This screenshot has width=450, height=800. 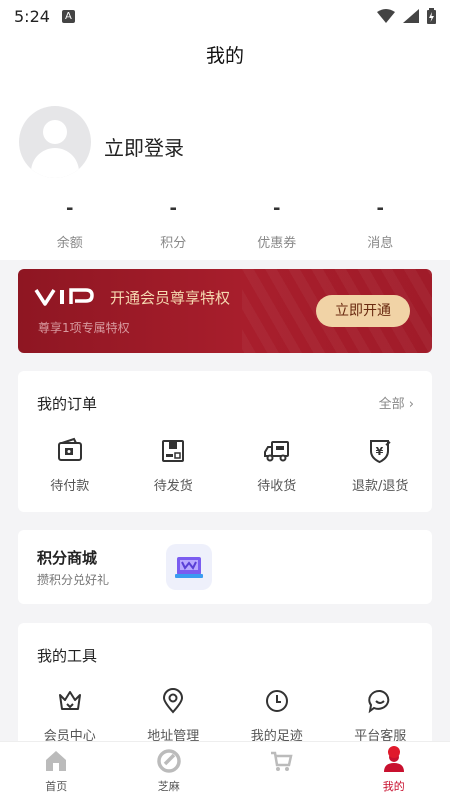 I want to click on notification-dot, so click(x=393, y=752).